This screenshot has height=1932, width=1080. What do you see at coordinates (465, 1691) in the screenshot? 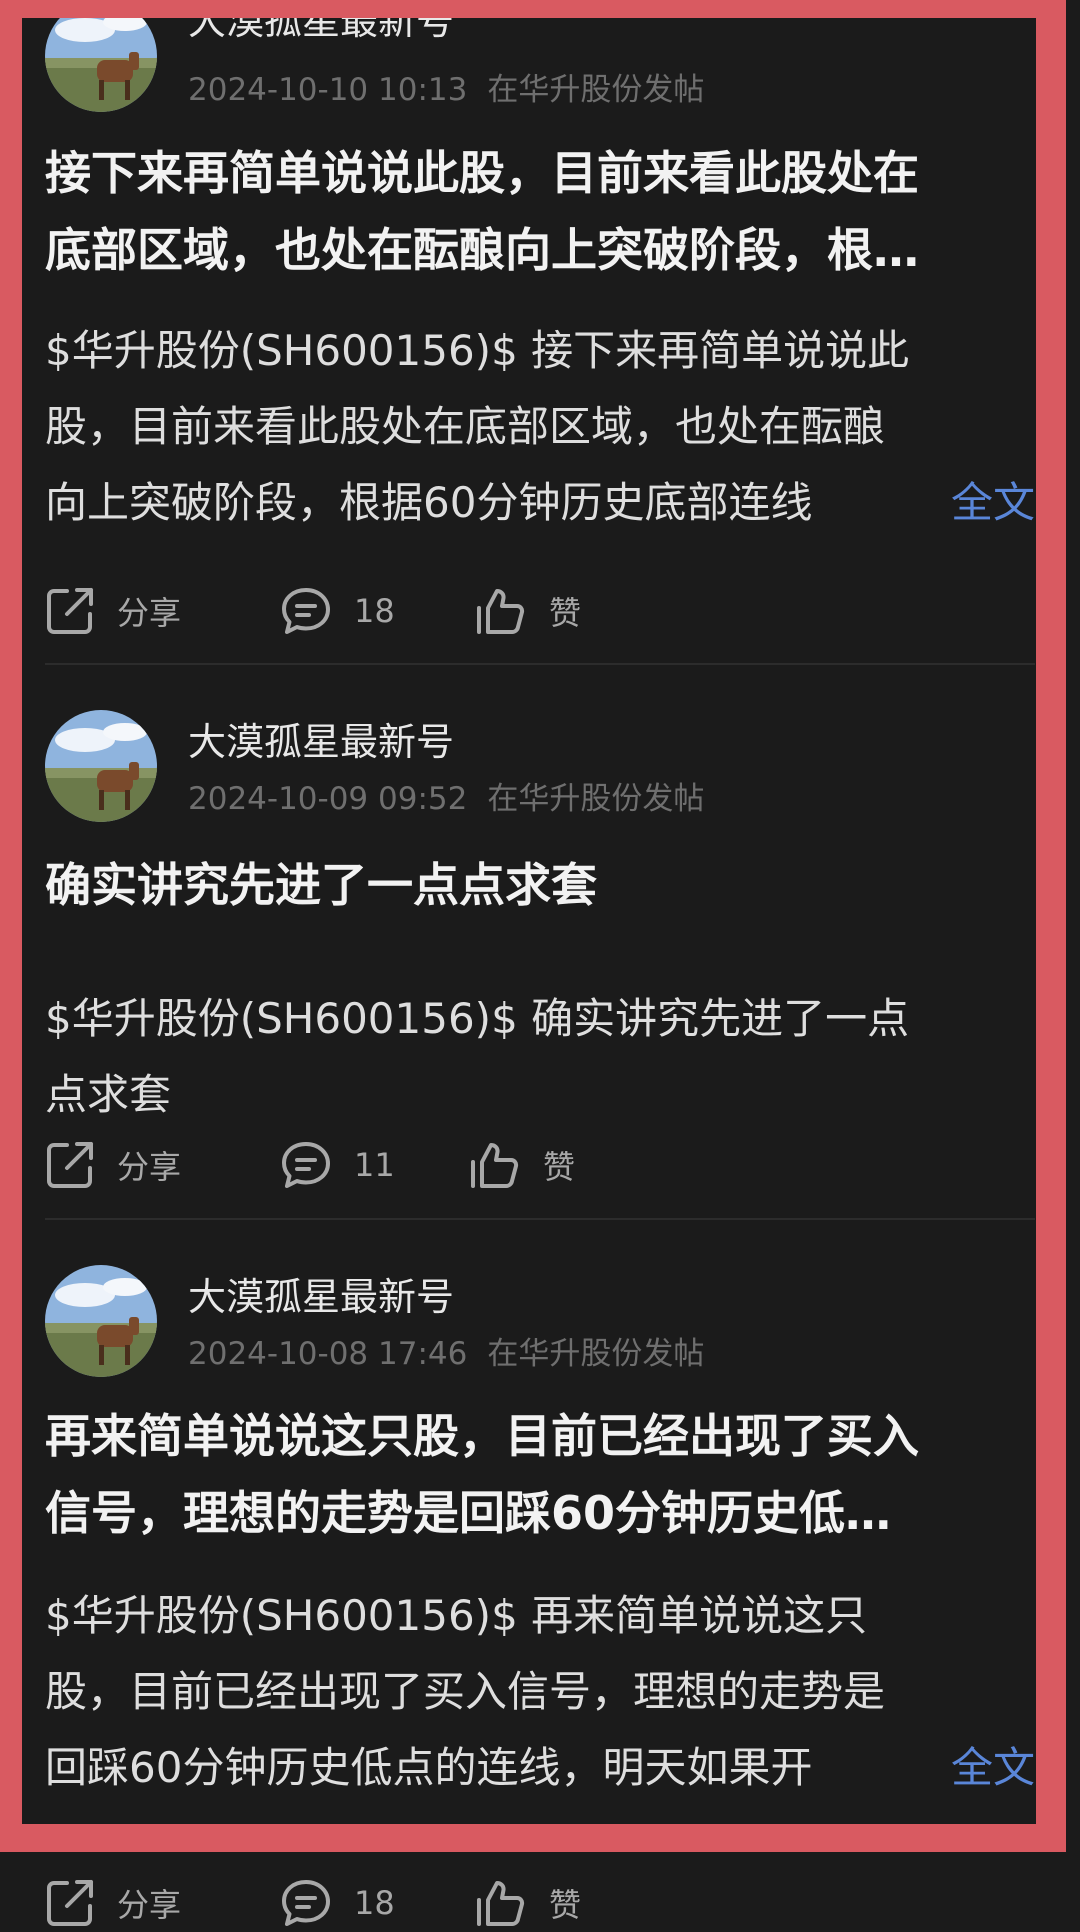
I see `body-line: 股，目前已经出现了买入信号，理想的走势是` at bounding box center [465, 1691].